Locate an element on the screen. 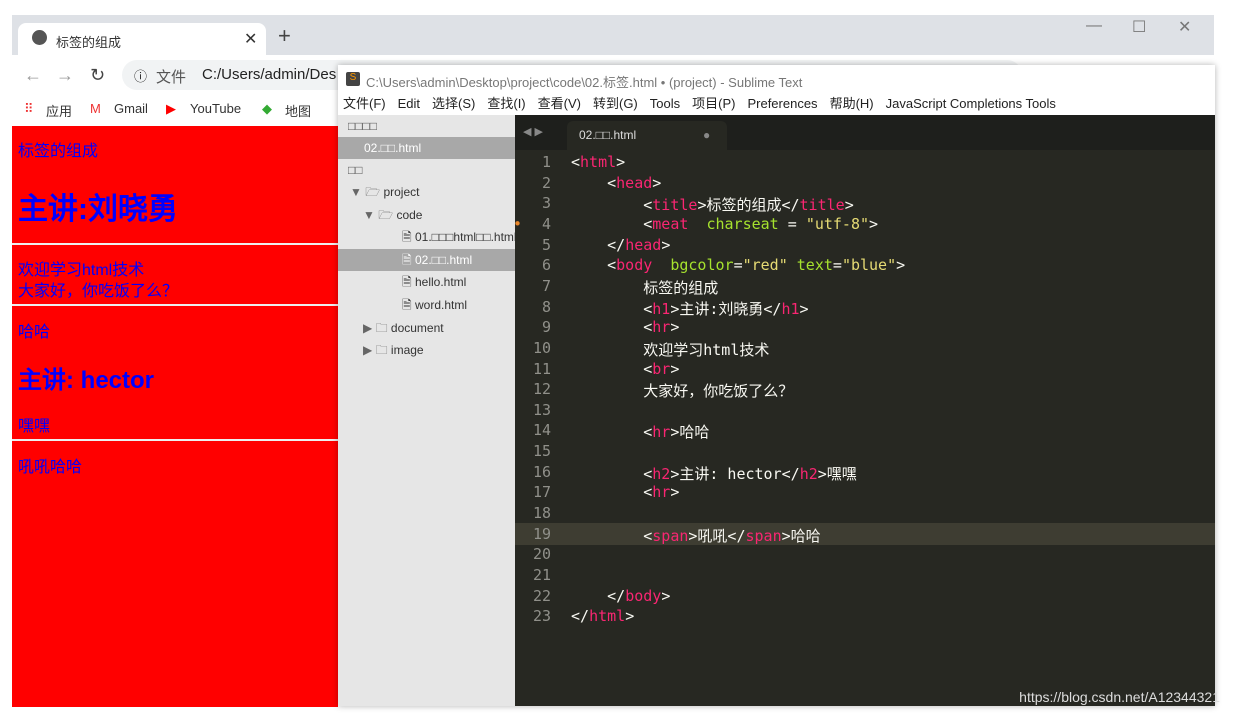 The image size is (1234, 713). menu-item: 查看(V) is located at coordinates (559, 103).